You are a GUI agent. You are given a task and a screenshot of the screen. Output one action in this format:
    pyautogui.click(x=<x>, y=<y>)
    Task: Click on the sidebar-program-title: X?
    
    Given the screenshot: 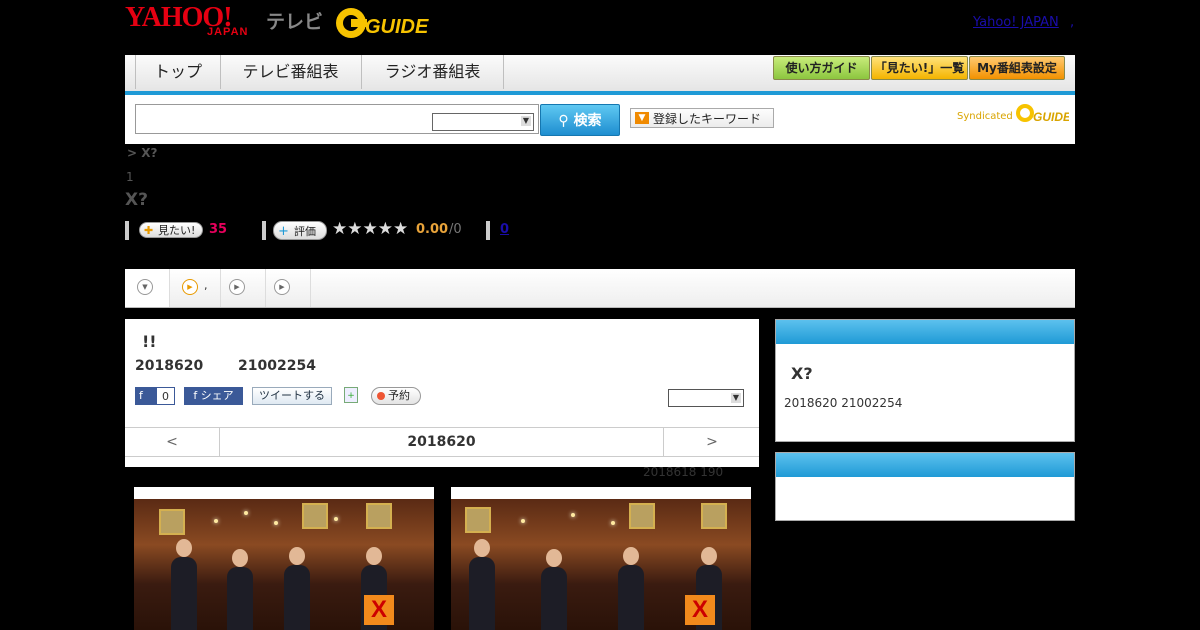 What is the action you would take?
    pyautogui.click(x=802, y=373)
    